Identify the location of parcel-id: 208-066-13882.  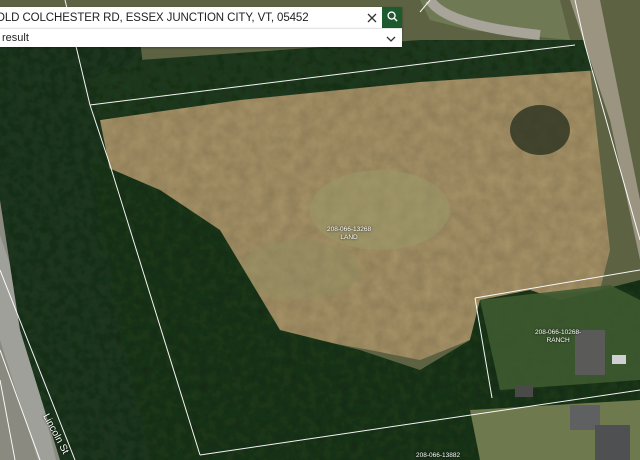
(438, 455).